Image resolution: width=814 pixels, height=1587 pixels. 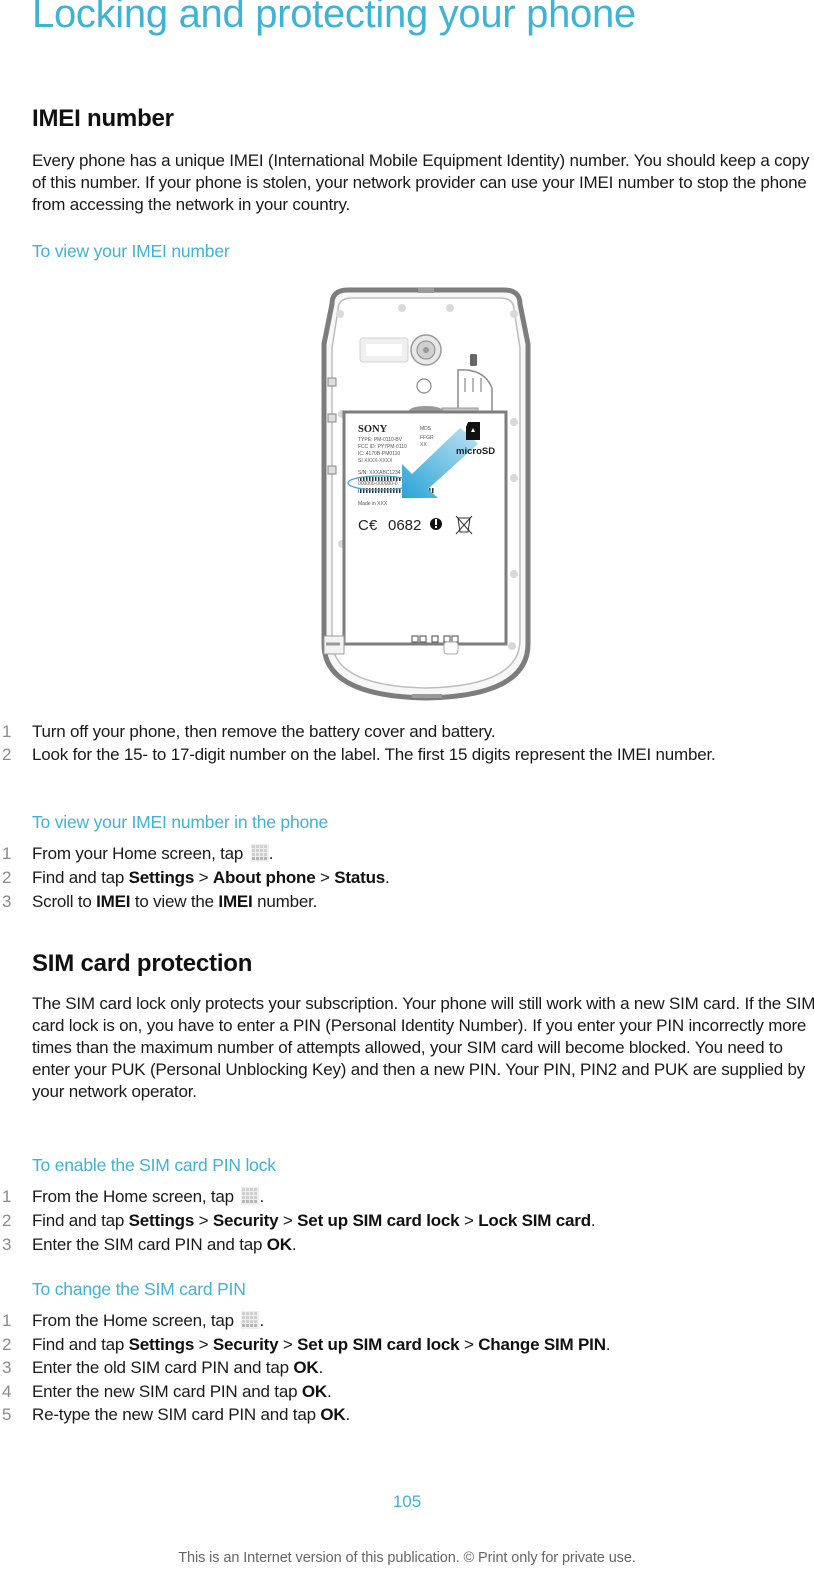 What do you see at coordinates (7, 1391) in the screenshot?
I see `step-number: 4` at bounding box center [7, 1391].